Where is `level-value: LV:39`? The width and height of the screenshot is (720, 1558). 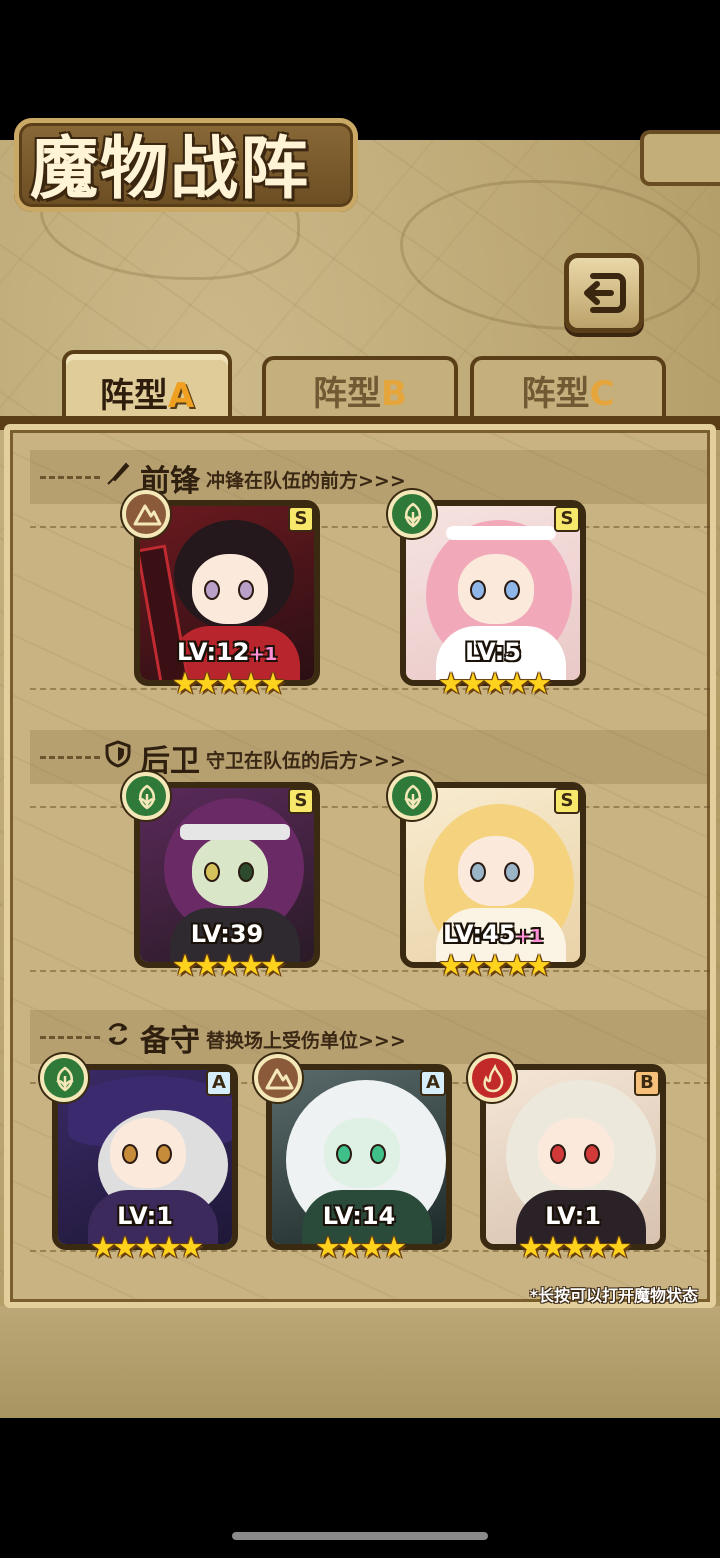
level-value: LV:39 is located at coordinates (227, 934).